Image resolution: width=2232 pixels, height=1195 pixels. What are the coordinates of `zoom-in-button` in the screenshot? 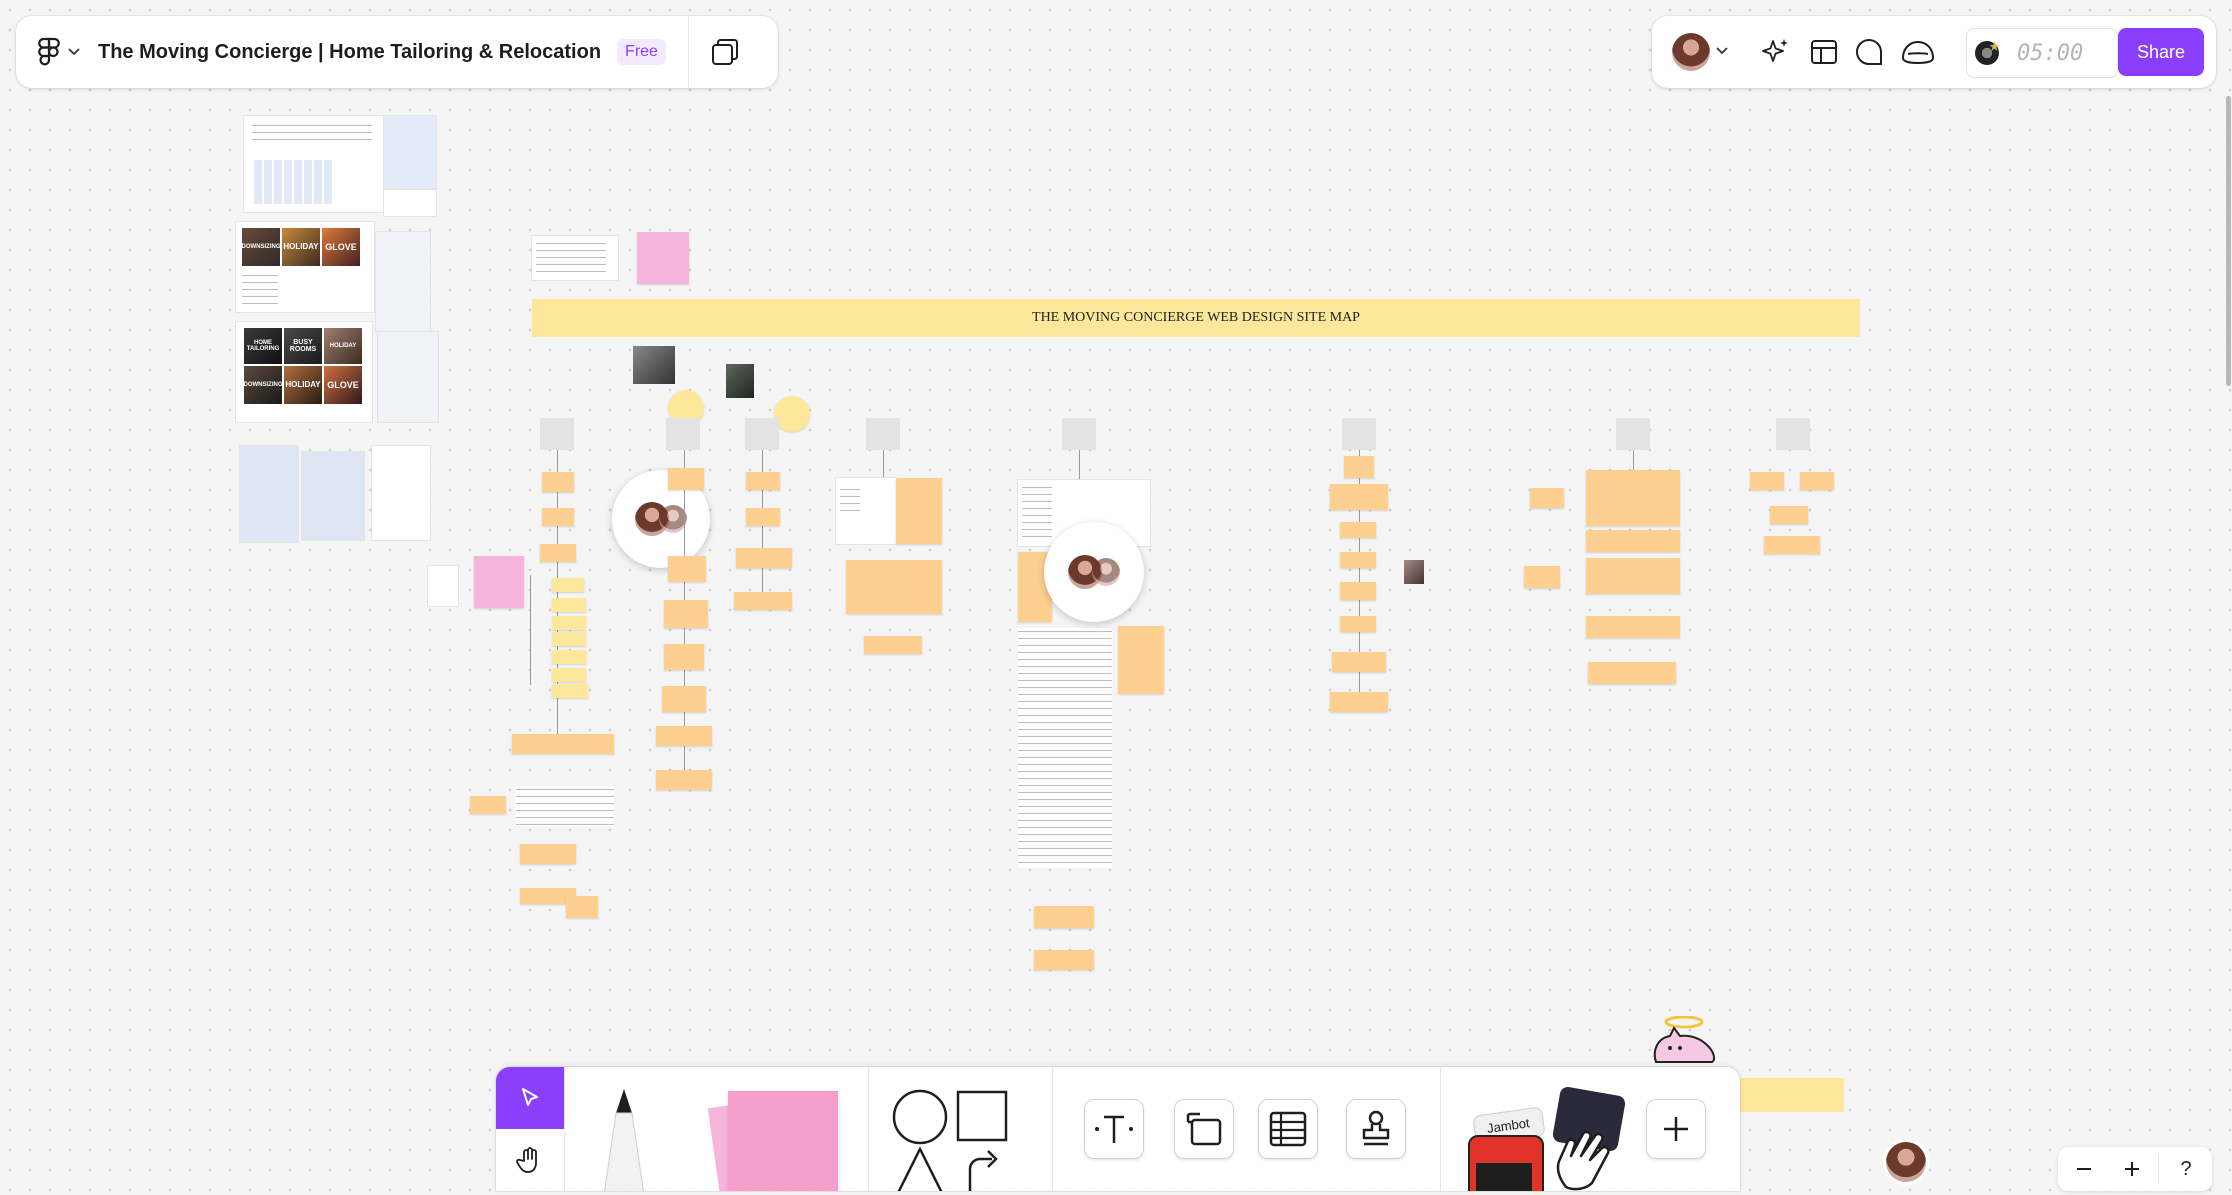 It's located at (2132, 1169).